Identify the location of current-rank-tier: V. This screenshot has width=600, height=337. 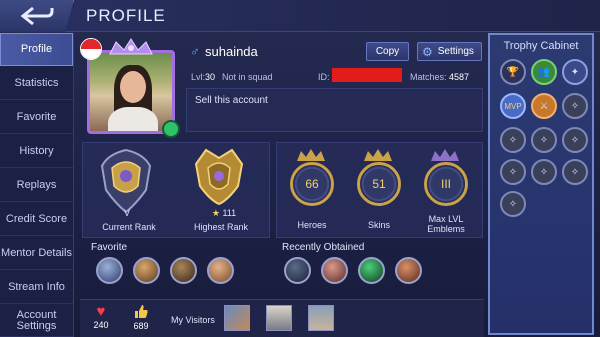
(126, 213).